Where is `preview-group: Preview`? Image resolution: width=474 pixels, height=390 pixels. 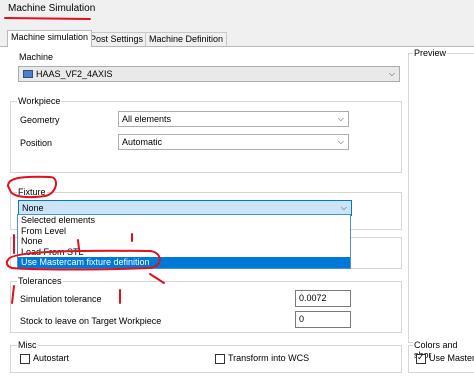 preview-group: Preview is located at coordinates (441, 195).